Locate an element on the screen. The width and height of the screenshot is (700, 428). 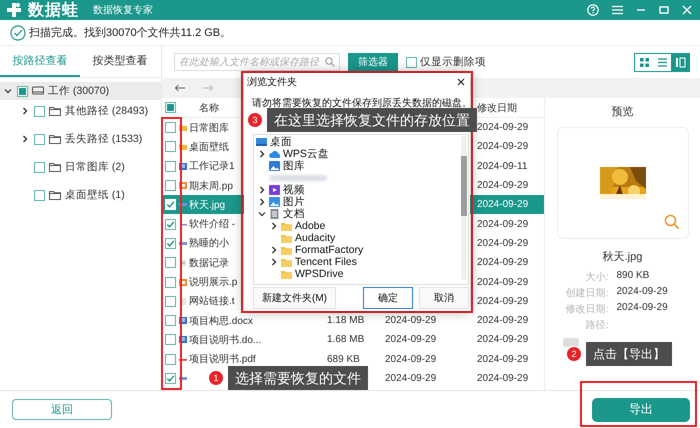
back-button: 返回 is located at coordinates (62, 409).